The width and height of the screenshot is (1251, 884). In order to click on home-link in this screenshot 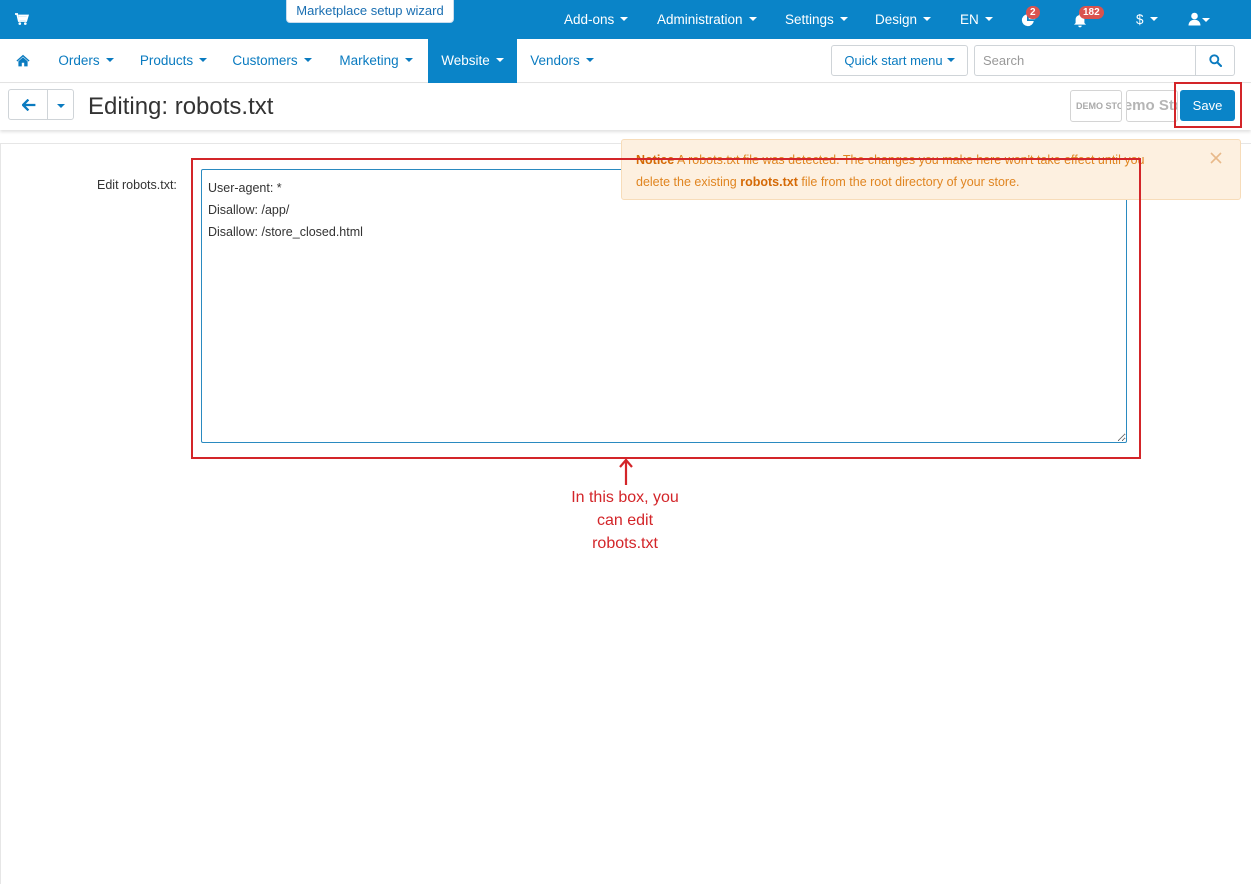, I will do `click(22, 61)`.